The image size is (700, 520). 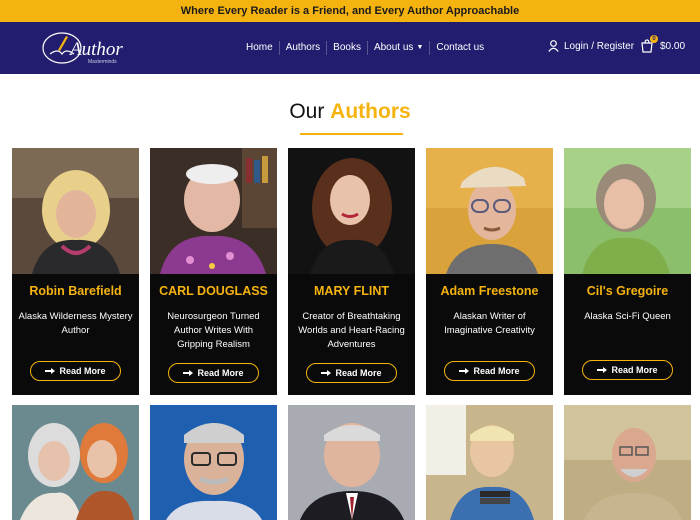 What do you see at coordinates (627, 291) in the screenshot?
I see `author-name: Cil's Gregoire` at bounding box center [627, 291].